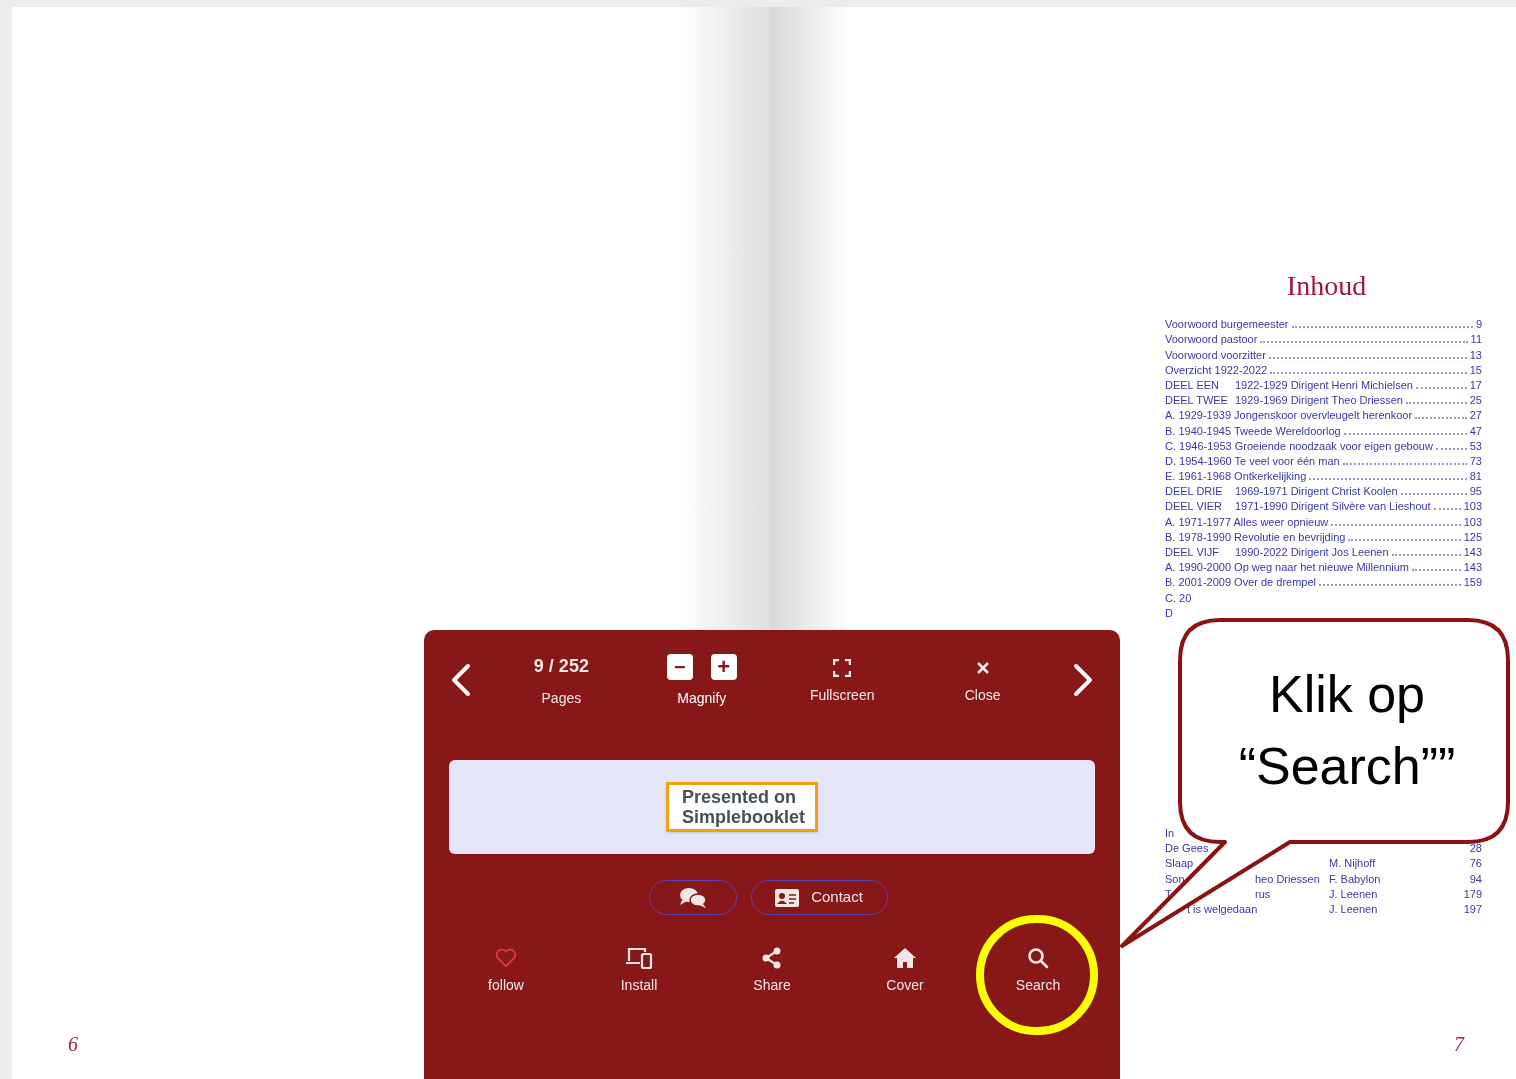 The image size is (1516, 1079). What do you see at coordinates (1187, 848) in the screenshot?
I see `toc-entry-title: De Gees` at bounding box center [1187, 848].